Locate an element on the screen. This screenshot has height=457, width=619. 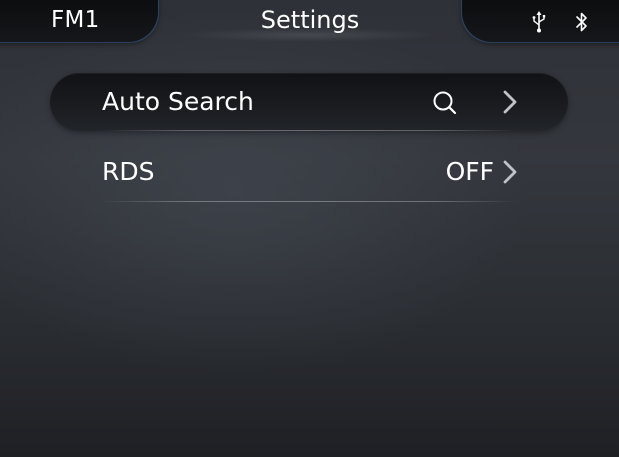
rds-row: RDS OFF is located at coordinates (309, 172).